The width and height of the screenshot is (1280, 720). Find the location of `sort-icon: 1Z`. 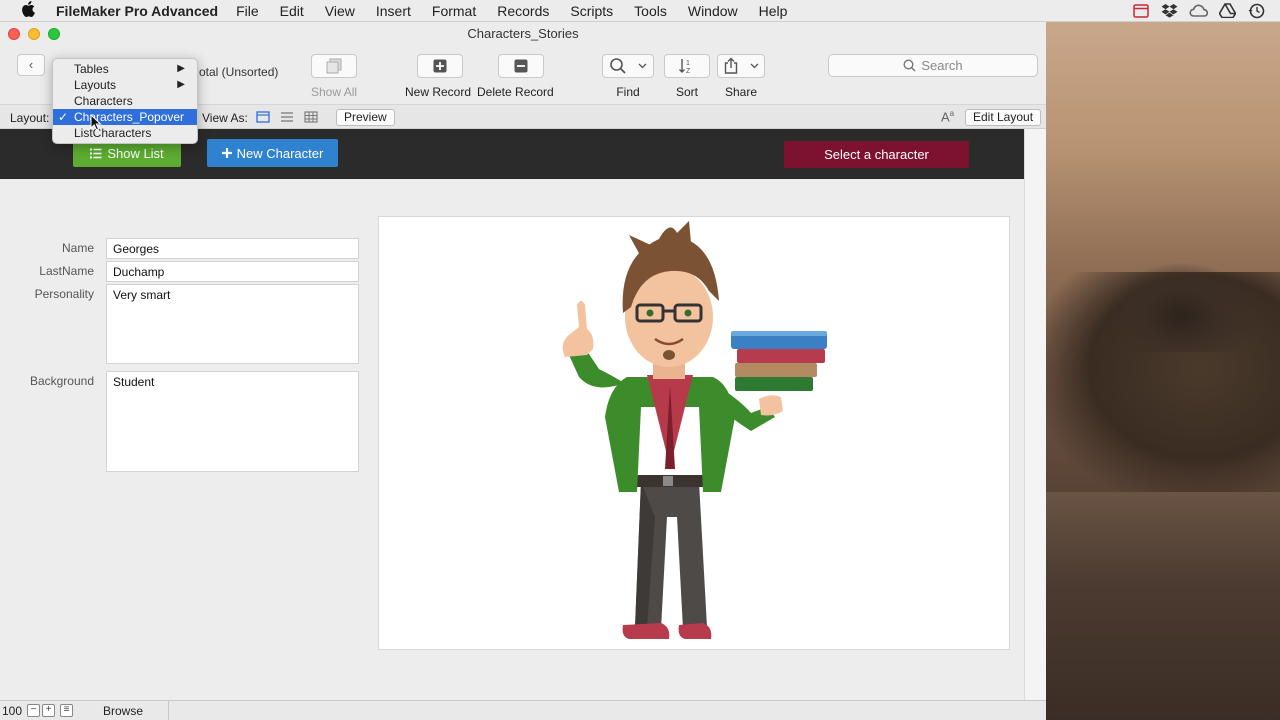

sort-icon: 1Z is located at coordinates (687, 66).